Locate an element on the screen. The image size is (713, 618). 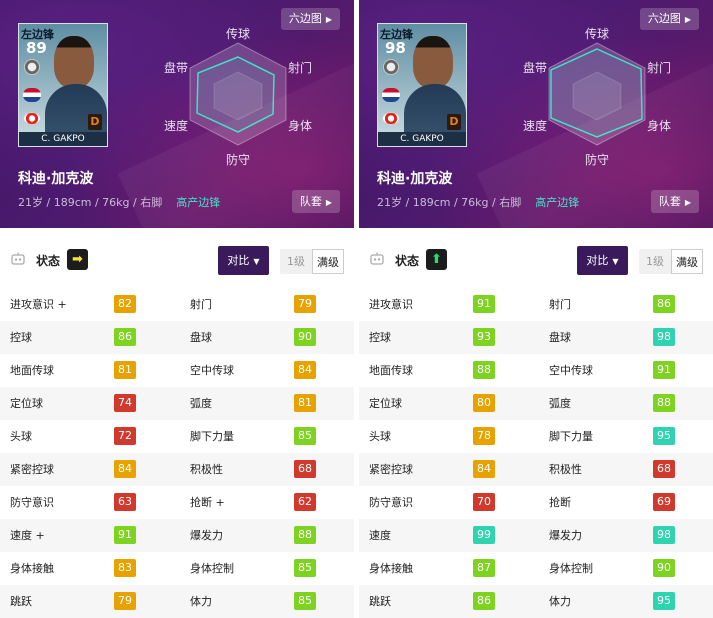
stat-name: 体力 is located at coordinates (560, 601).